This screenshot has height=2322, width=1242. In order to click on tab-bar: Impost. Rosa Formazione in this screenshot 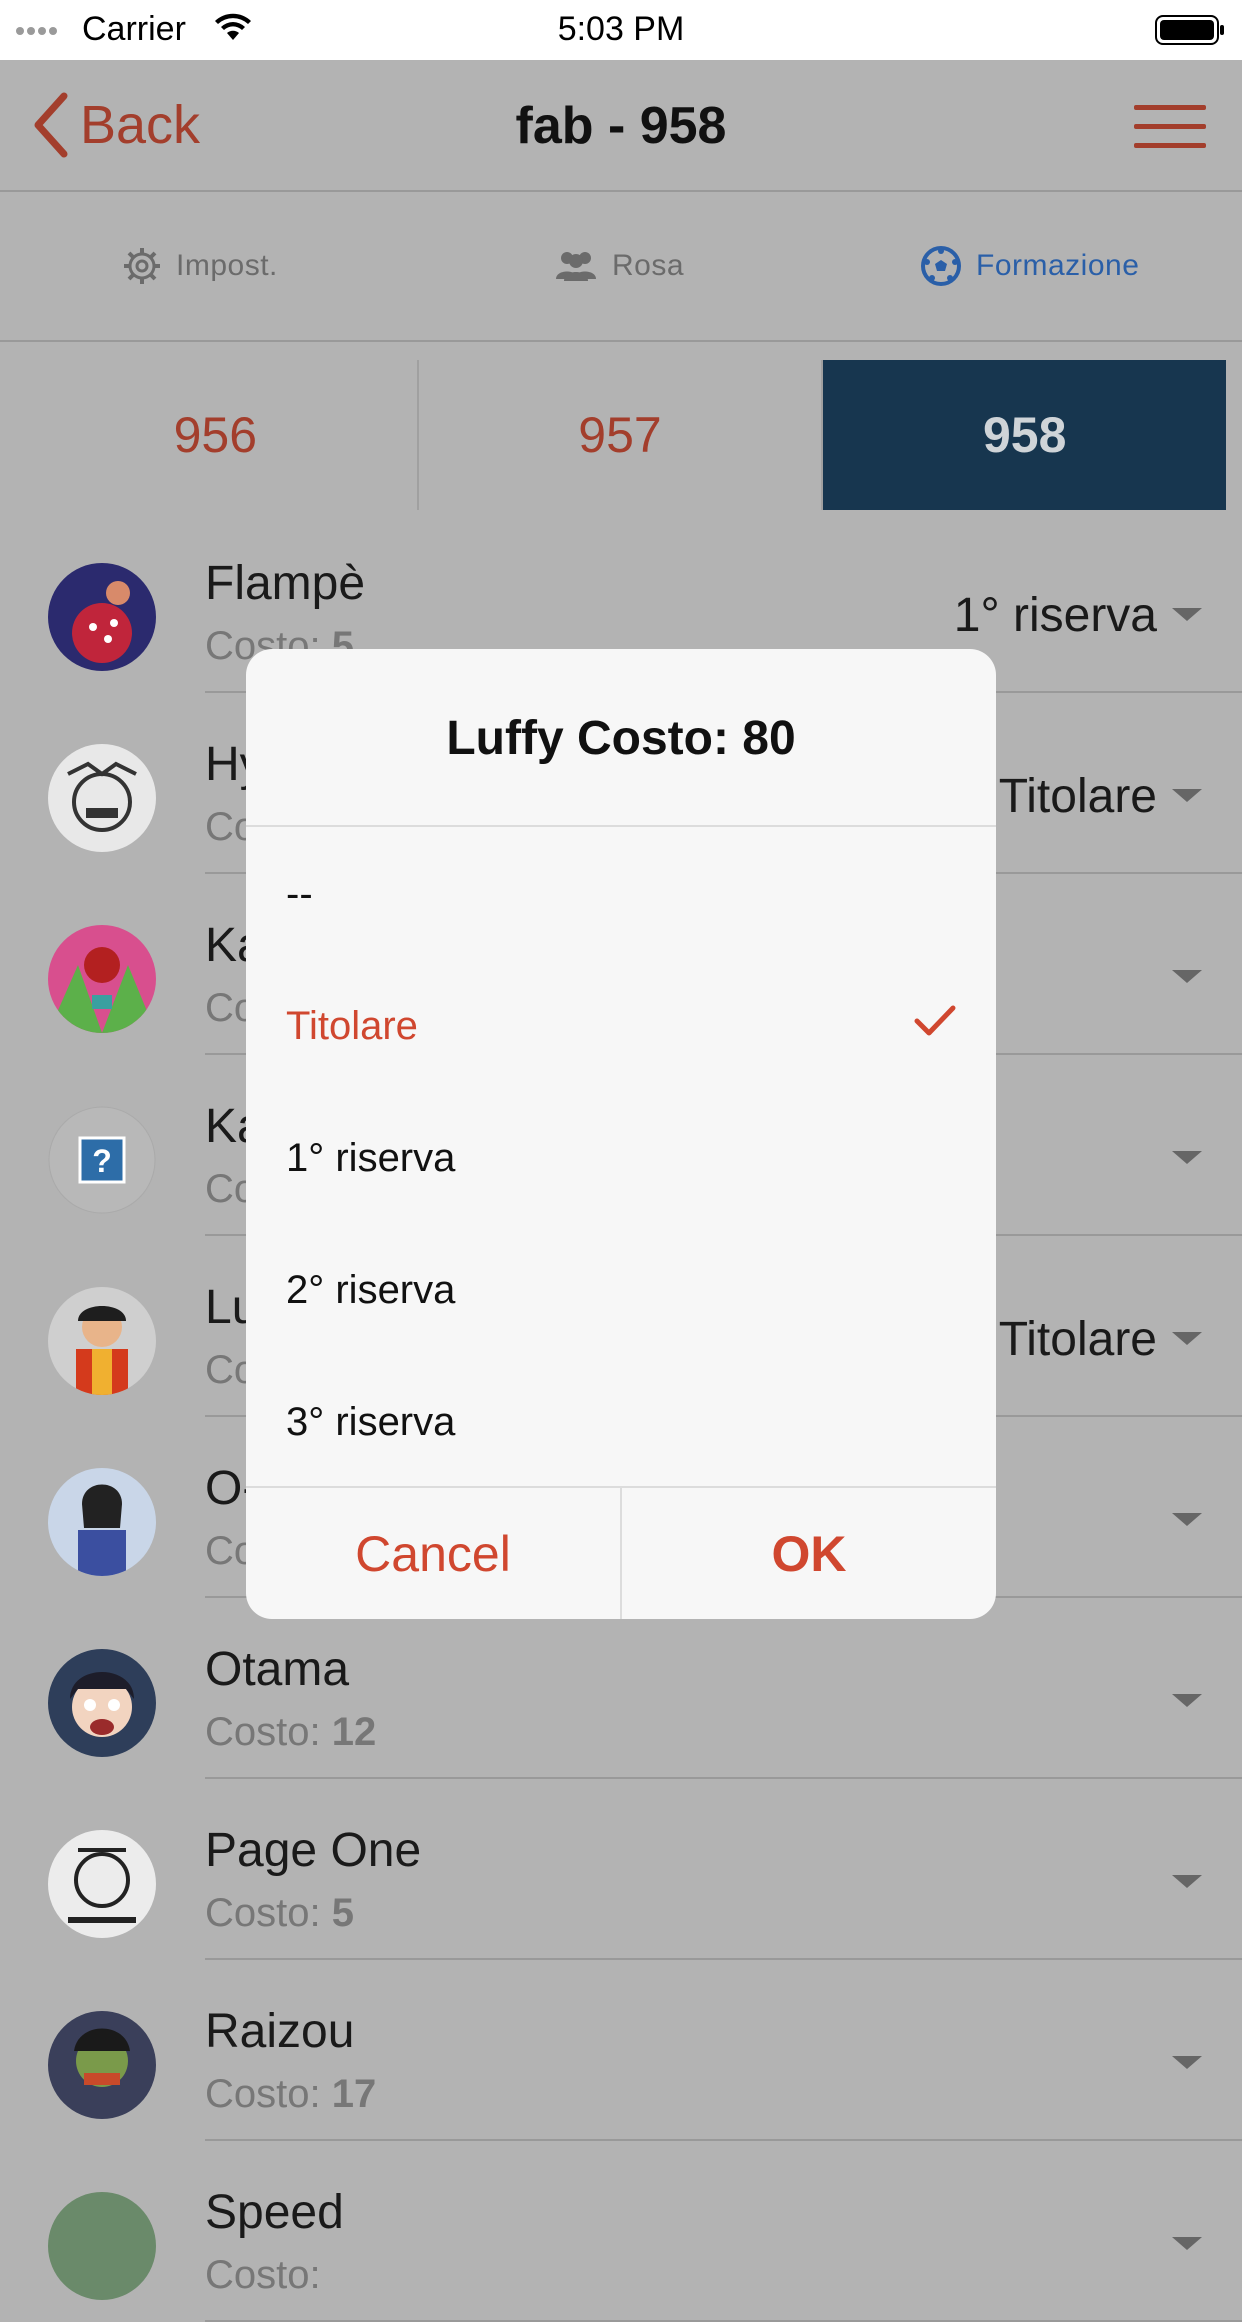, I will do `click(621, 267)`.